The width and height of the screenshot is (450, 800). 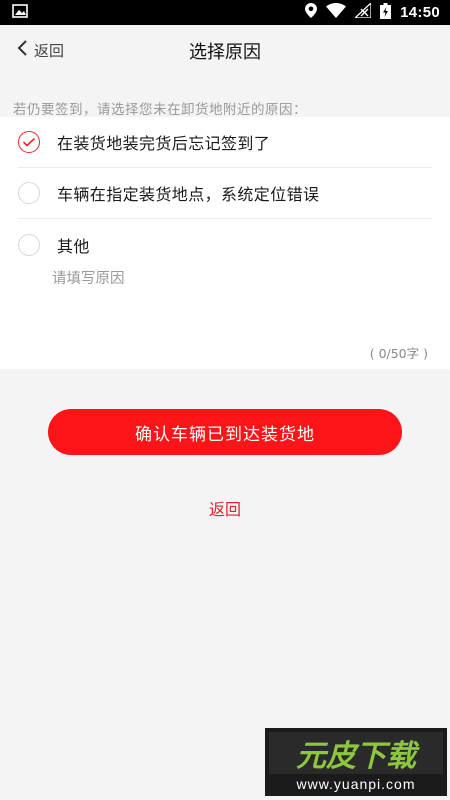 What do you see at coordinates (73, 246) in the screenshot?
I see `option-label: 其他` at bounding box center [73, 246].